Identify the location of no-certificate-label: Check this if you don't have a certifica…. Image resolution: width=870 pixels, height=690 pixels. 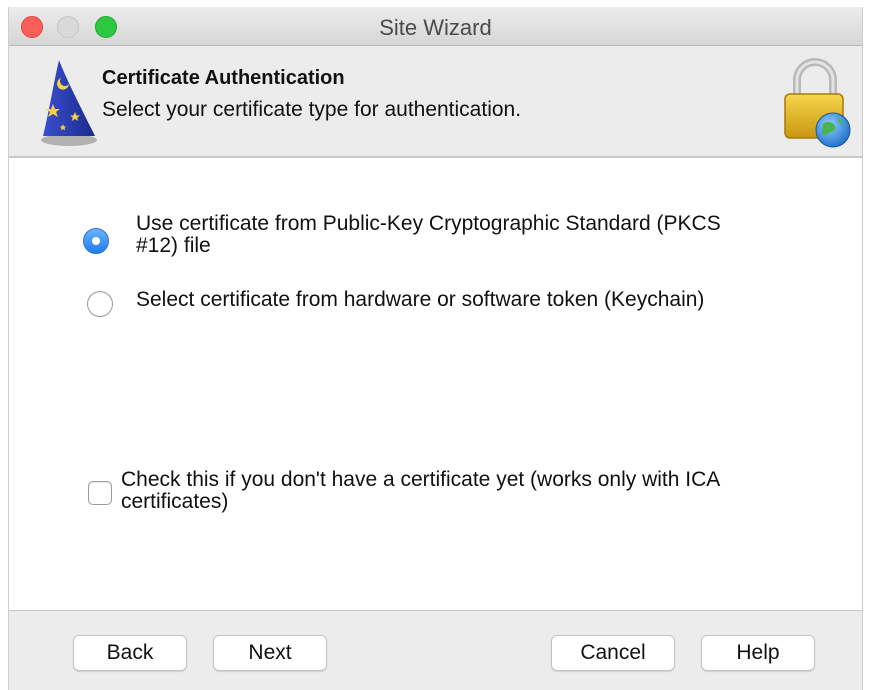
(420, 491).